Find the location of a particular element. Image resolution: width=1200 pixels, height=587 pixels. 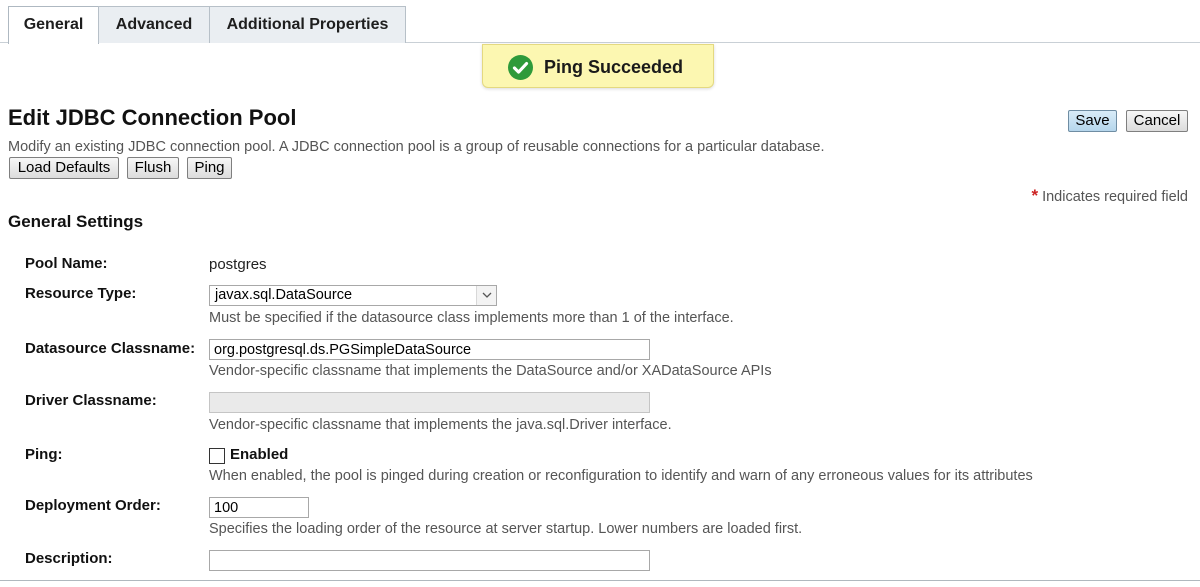

dropdown-arrow is located at coordinates (486, 295).